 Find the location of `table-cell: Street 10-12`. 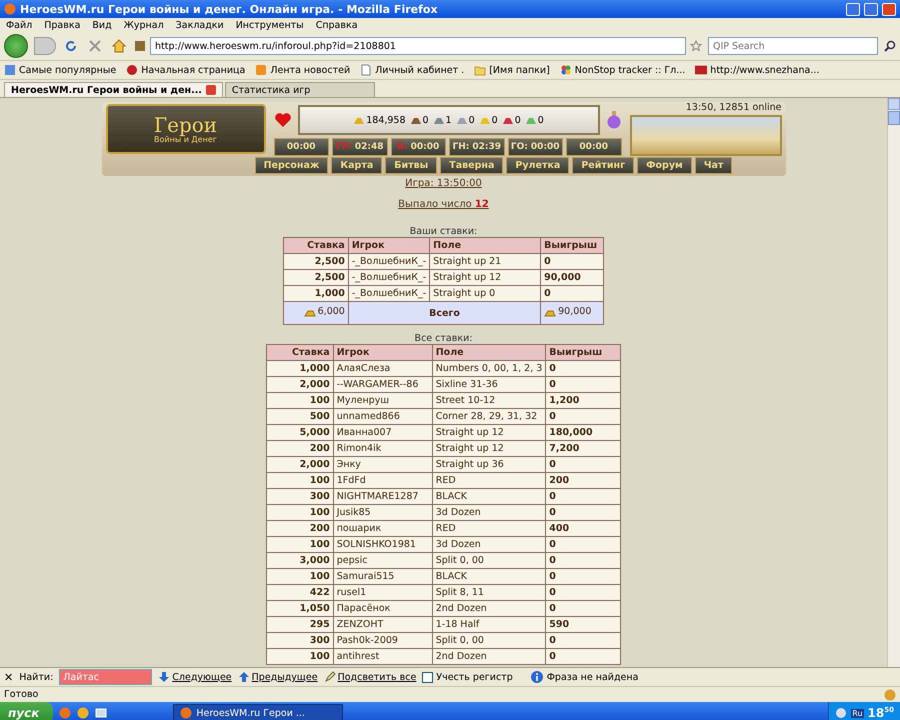

table-cell: Street 10-12 is located at coordinates (489, 400).